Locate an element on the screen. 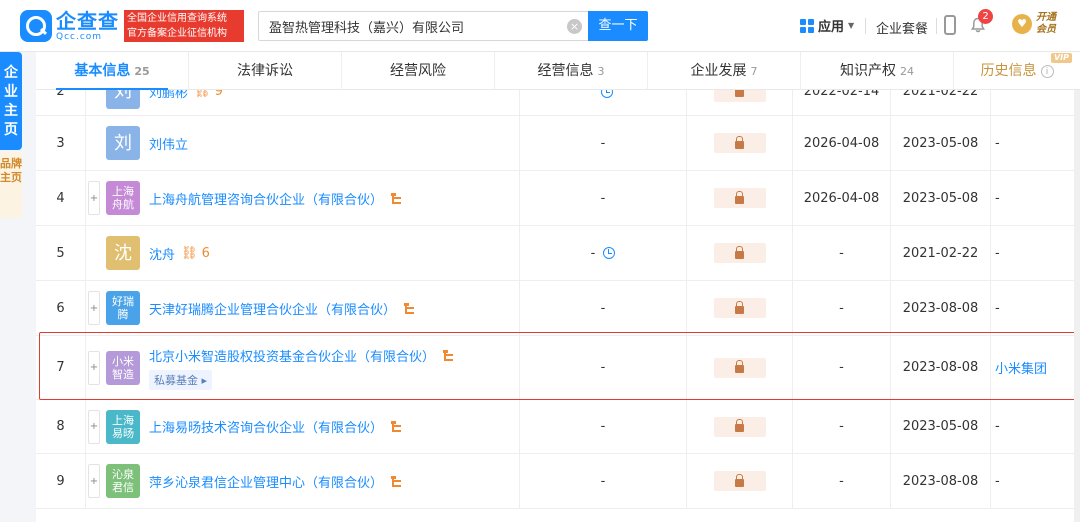 Image resolution: width=1080 pixels, height=522 pixels. entity-avatar: 小米智造 is located at coordinates (123, 367).